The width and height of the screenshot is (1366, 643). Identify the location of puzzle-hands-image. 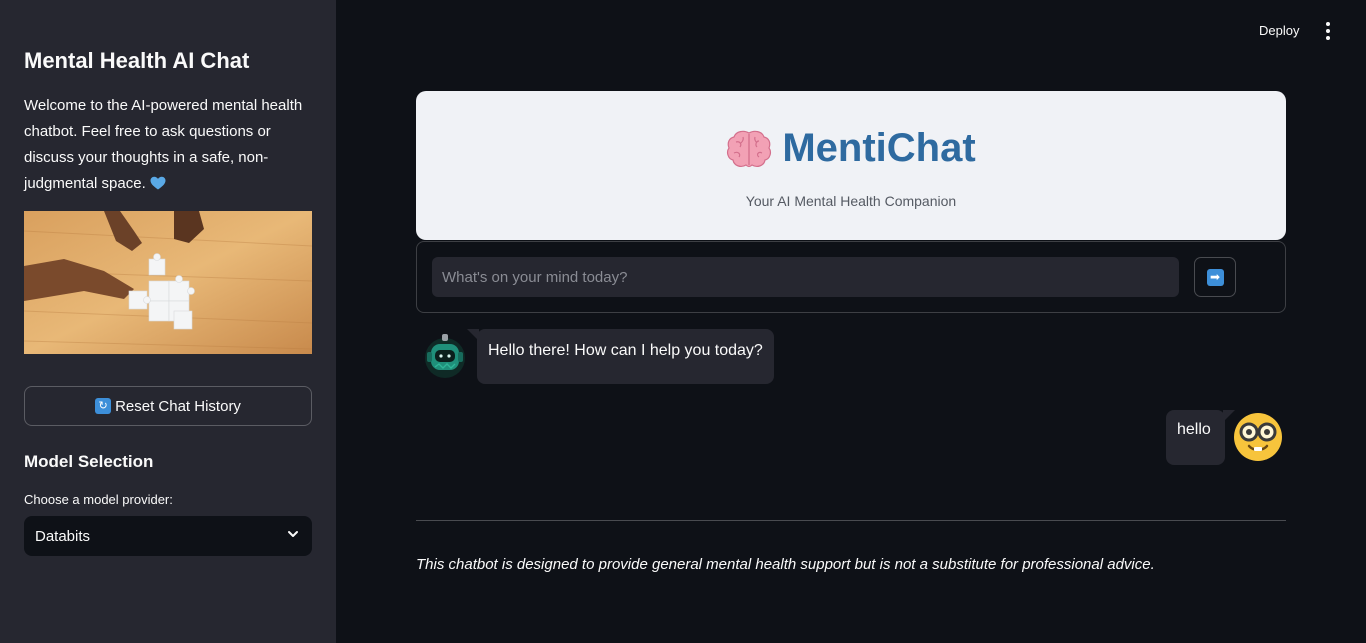
(168, 282).